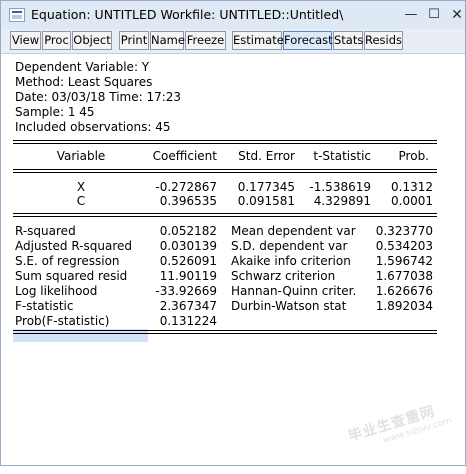 The height and width of the screenshot is (474, 466). I want to click on stat-durbin-watson-label: Durbin-Watson stat, so click(289, 306).